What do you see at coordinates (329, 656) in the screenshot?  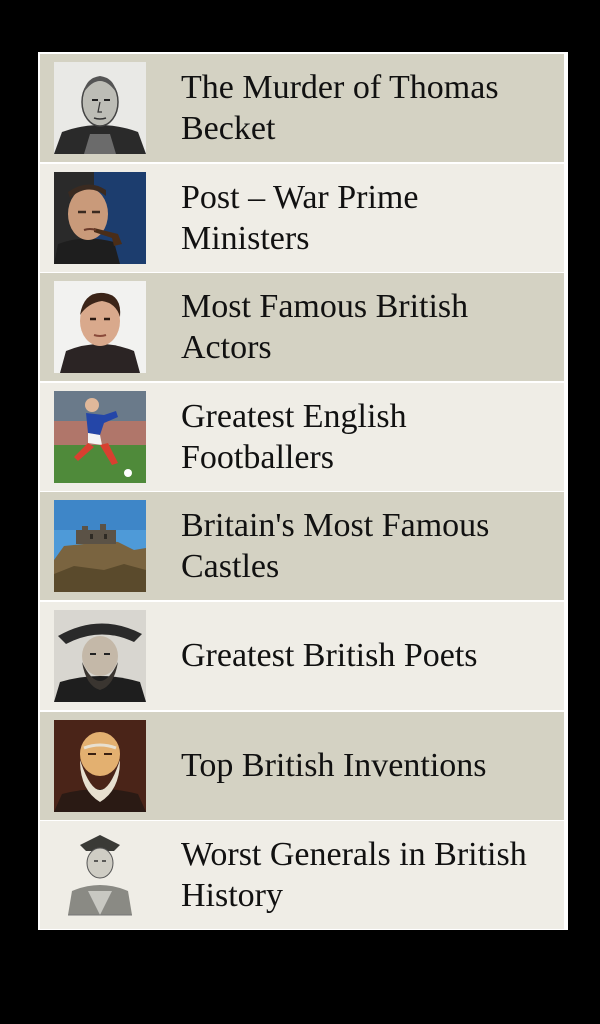 I see `topic-title: Greatest British Poets` at bounding box center [329, 656].